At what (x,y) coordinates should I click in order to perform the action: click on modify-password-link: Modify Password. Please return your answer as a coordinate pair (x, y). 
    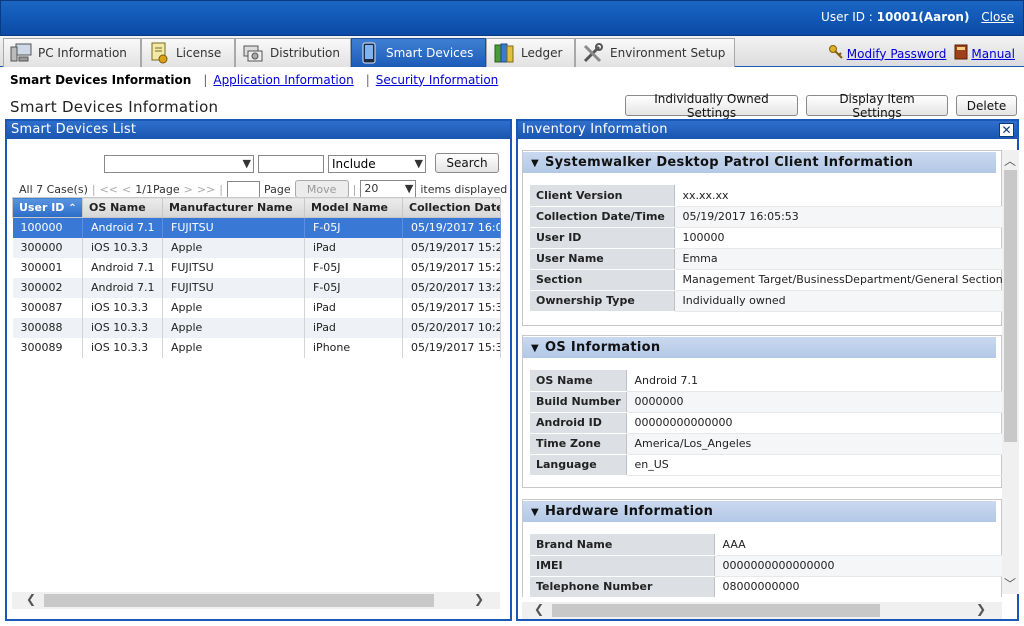
    Looking at the image, I should click on (887, 53).